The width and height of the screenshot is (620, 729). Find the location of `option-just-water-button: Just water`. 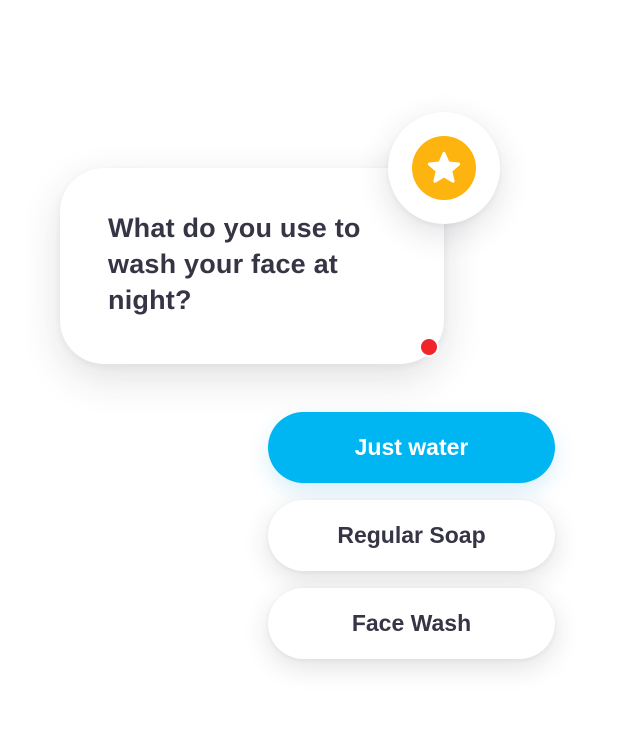

option-just-water-button: Just water is located at coordinates (411, 447).